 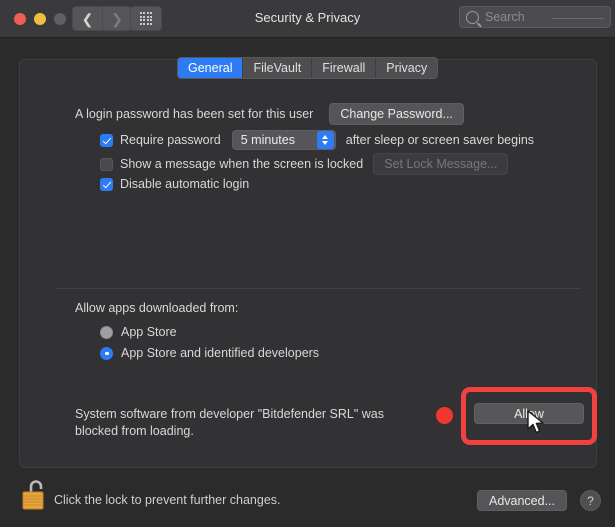 I want to click on disable-auto-login-checkbox, so click(x=106, y=184).